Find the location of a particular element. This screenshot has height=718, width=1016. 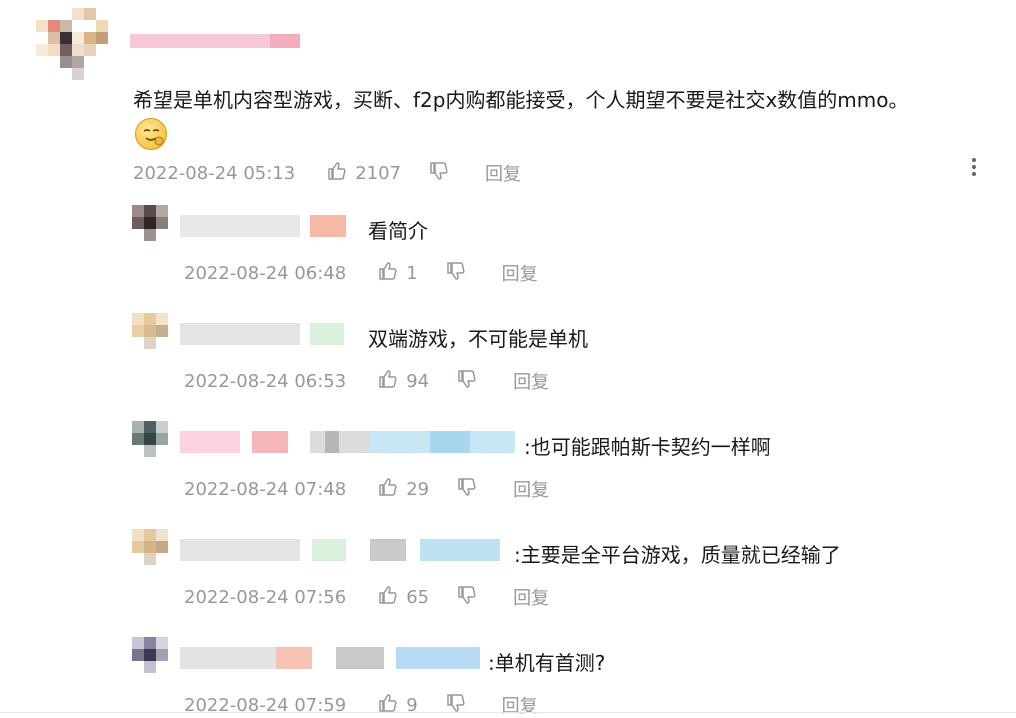

reply-text: :主要是全平台游戏，质量就已经输了 is located at coordinates (677, 555).